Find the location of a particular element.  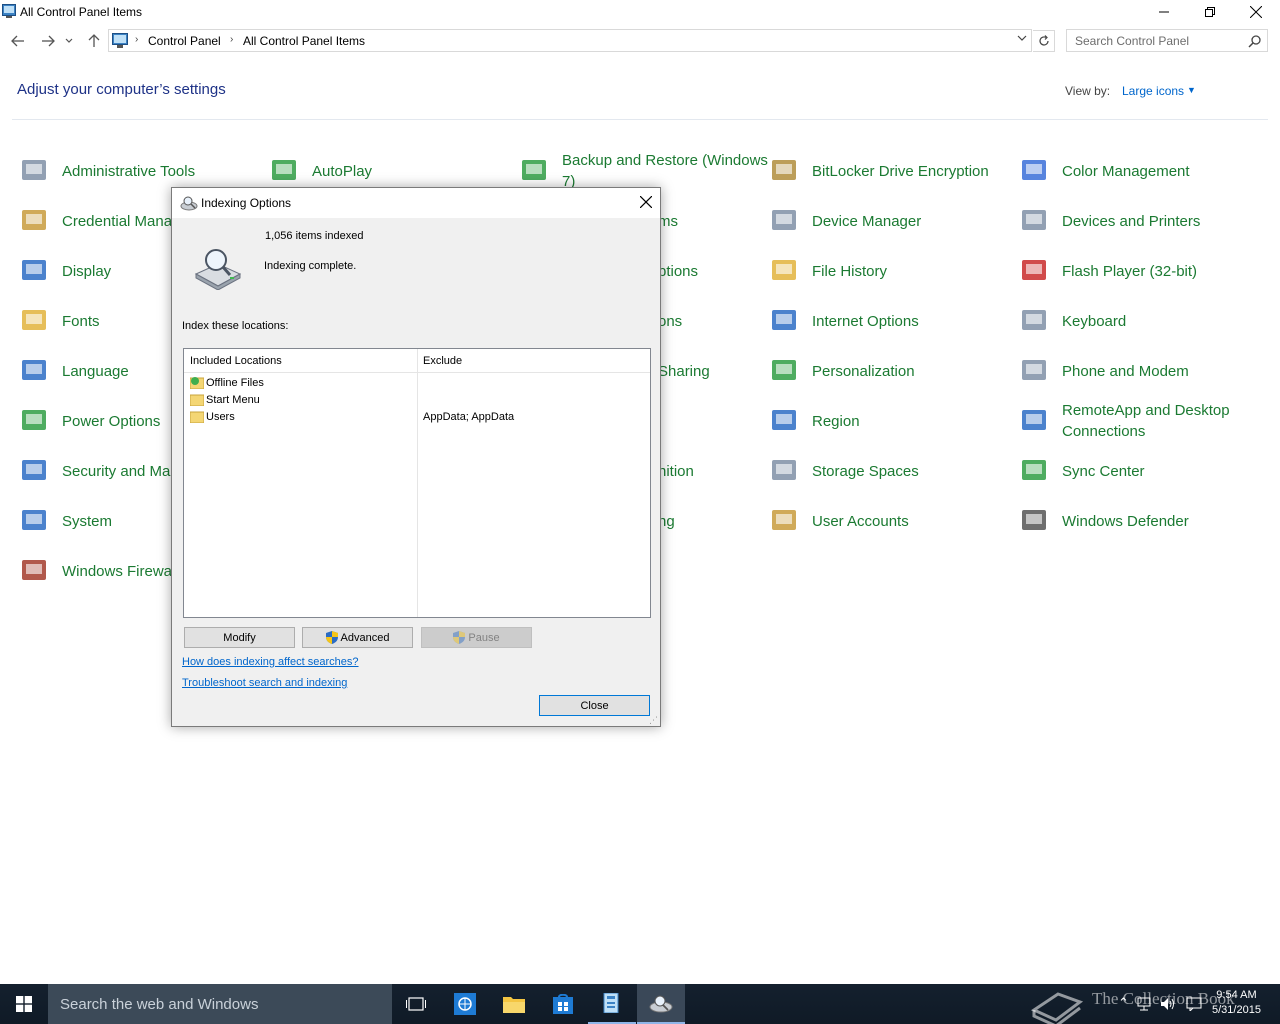

close-button: Close is located at coordinates (594, 705).